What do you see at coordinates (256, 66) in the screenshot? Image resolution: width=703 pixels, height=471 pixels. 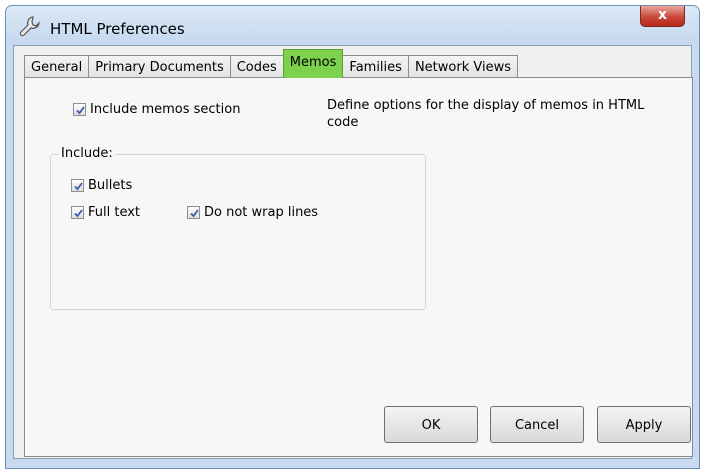 I see `tab-codes: Codes` at bounding box center [256, 66].